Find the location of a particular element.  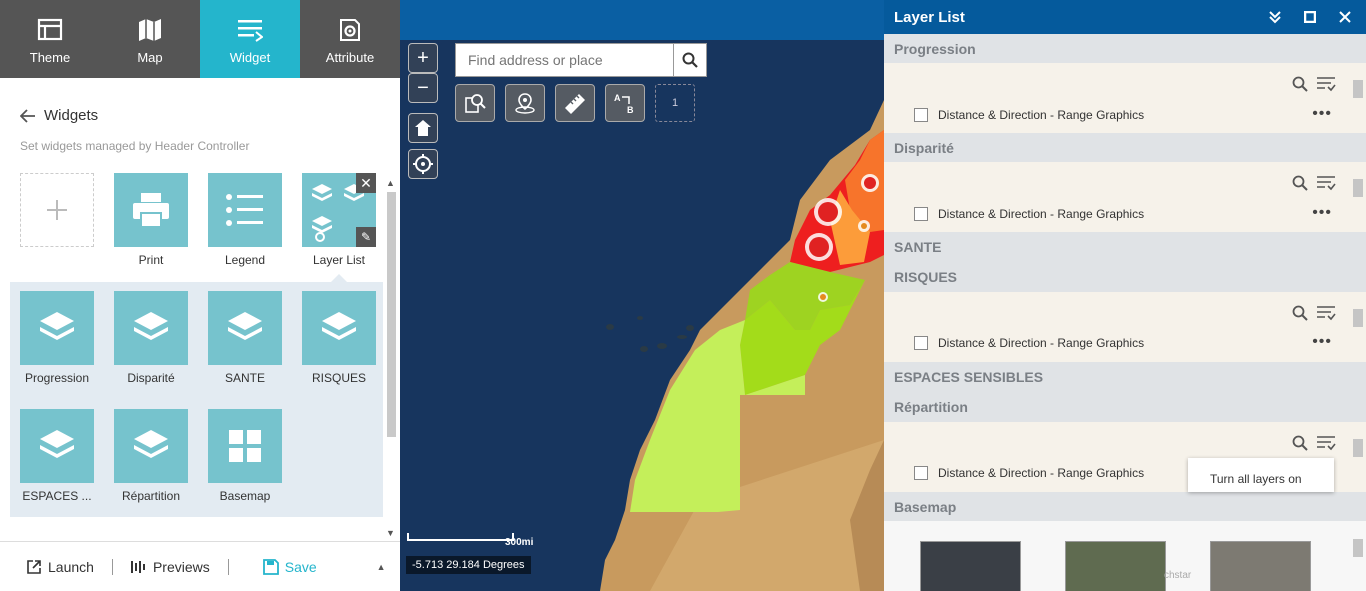

widget-label: Progression is located at coordinates (57, 378).